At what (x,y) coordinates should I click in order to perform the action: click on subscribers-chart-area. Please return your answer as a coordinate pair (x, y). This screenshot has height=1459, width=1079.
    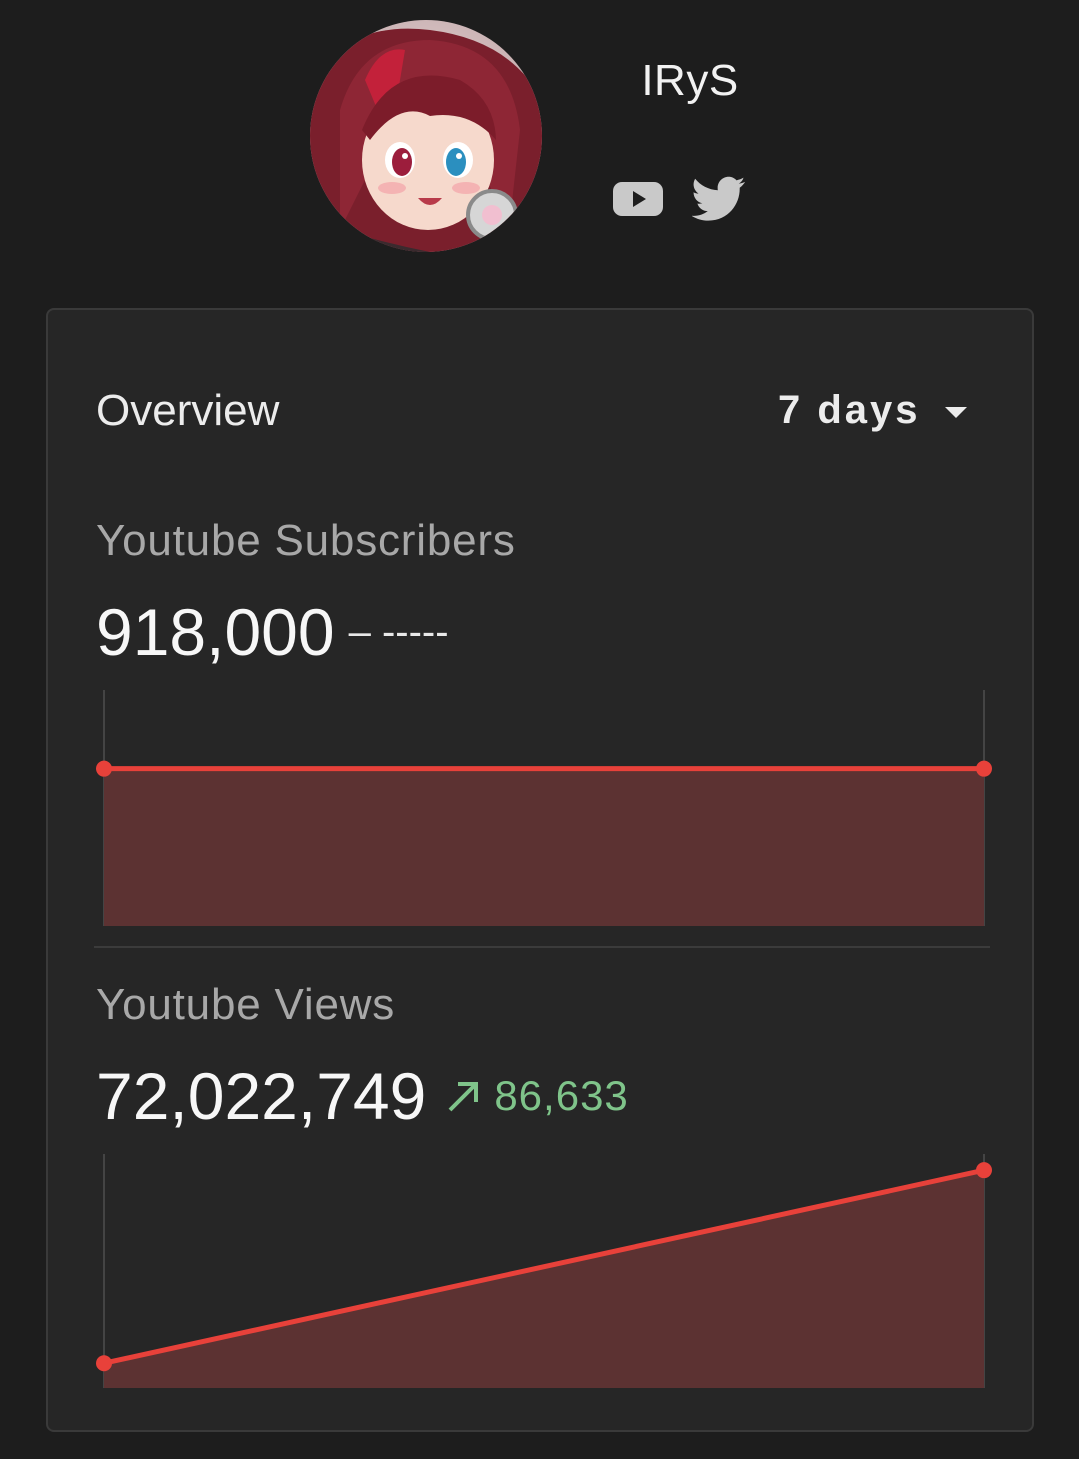
    Looking at the image, I should click on (544, 847).